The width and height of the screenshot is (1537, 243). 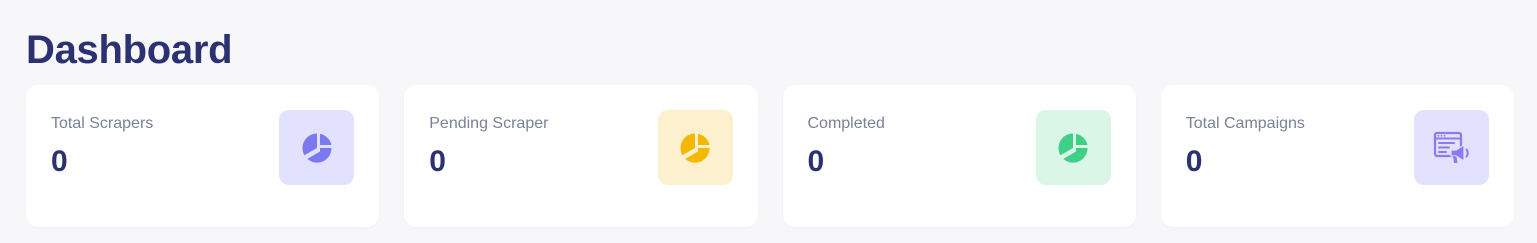 What do you see at coordinates (102, 123) in the screenshot?
I see `stat-card-label: Total Scrapers` at bounding box center [102, 123].